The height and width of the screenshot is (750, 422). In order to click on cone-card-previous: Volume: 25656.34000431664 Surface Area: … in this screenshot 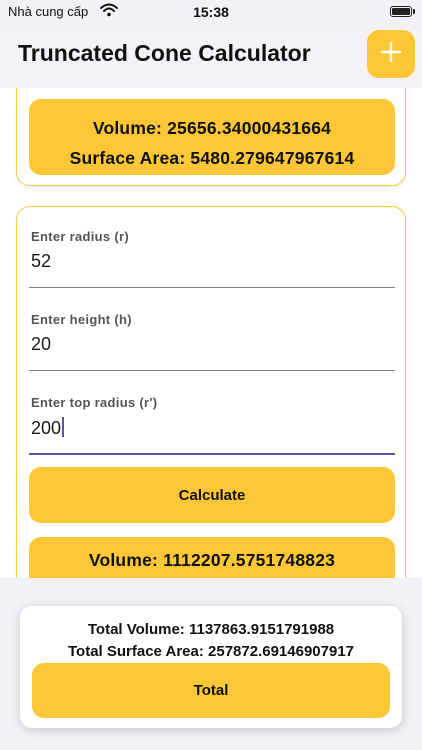, I will do `click(211, 137)`.